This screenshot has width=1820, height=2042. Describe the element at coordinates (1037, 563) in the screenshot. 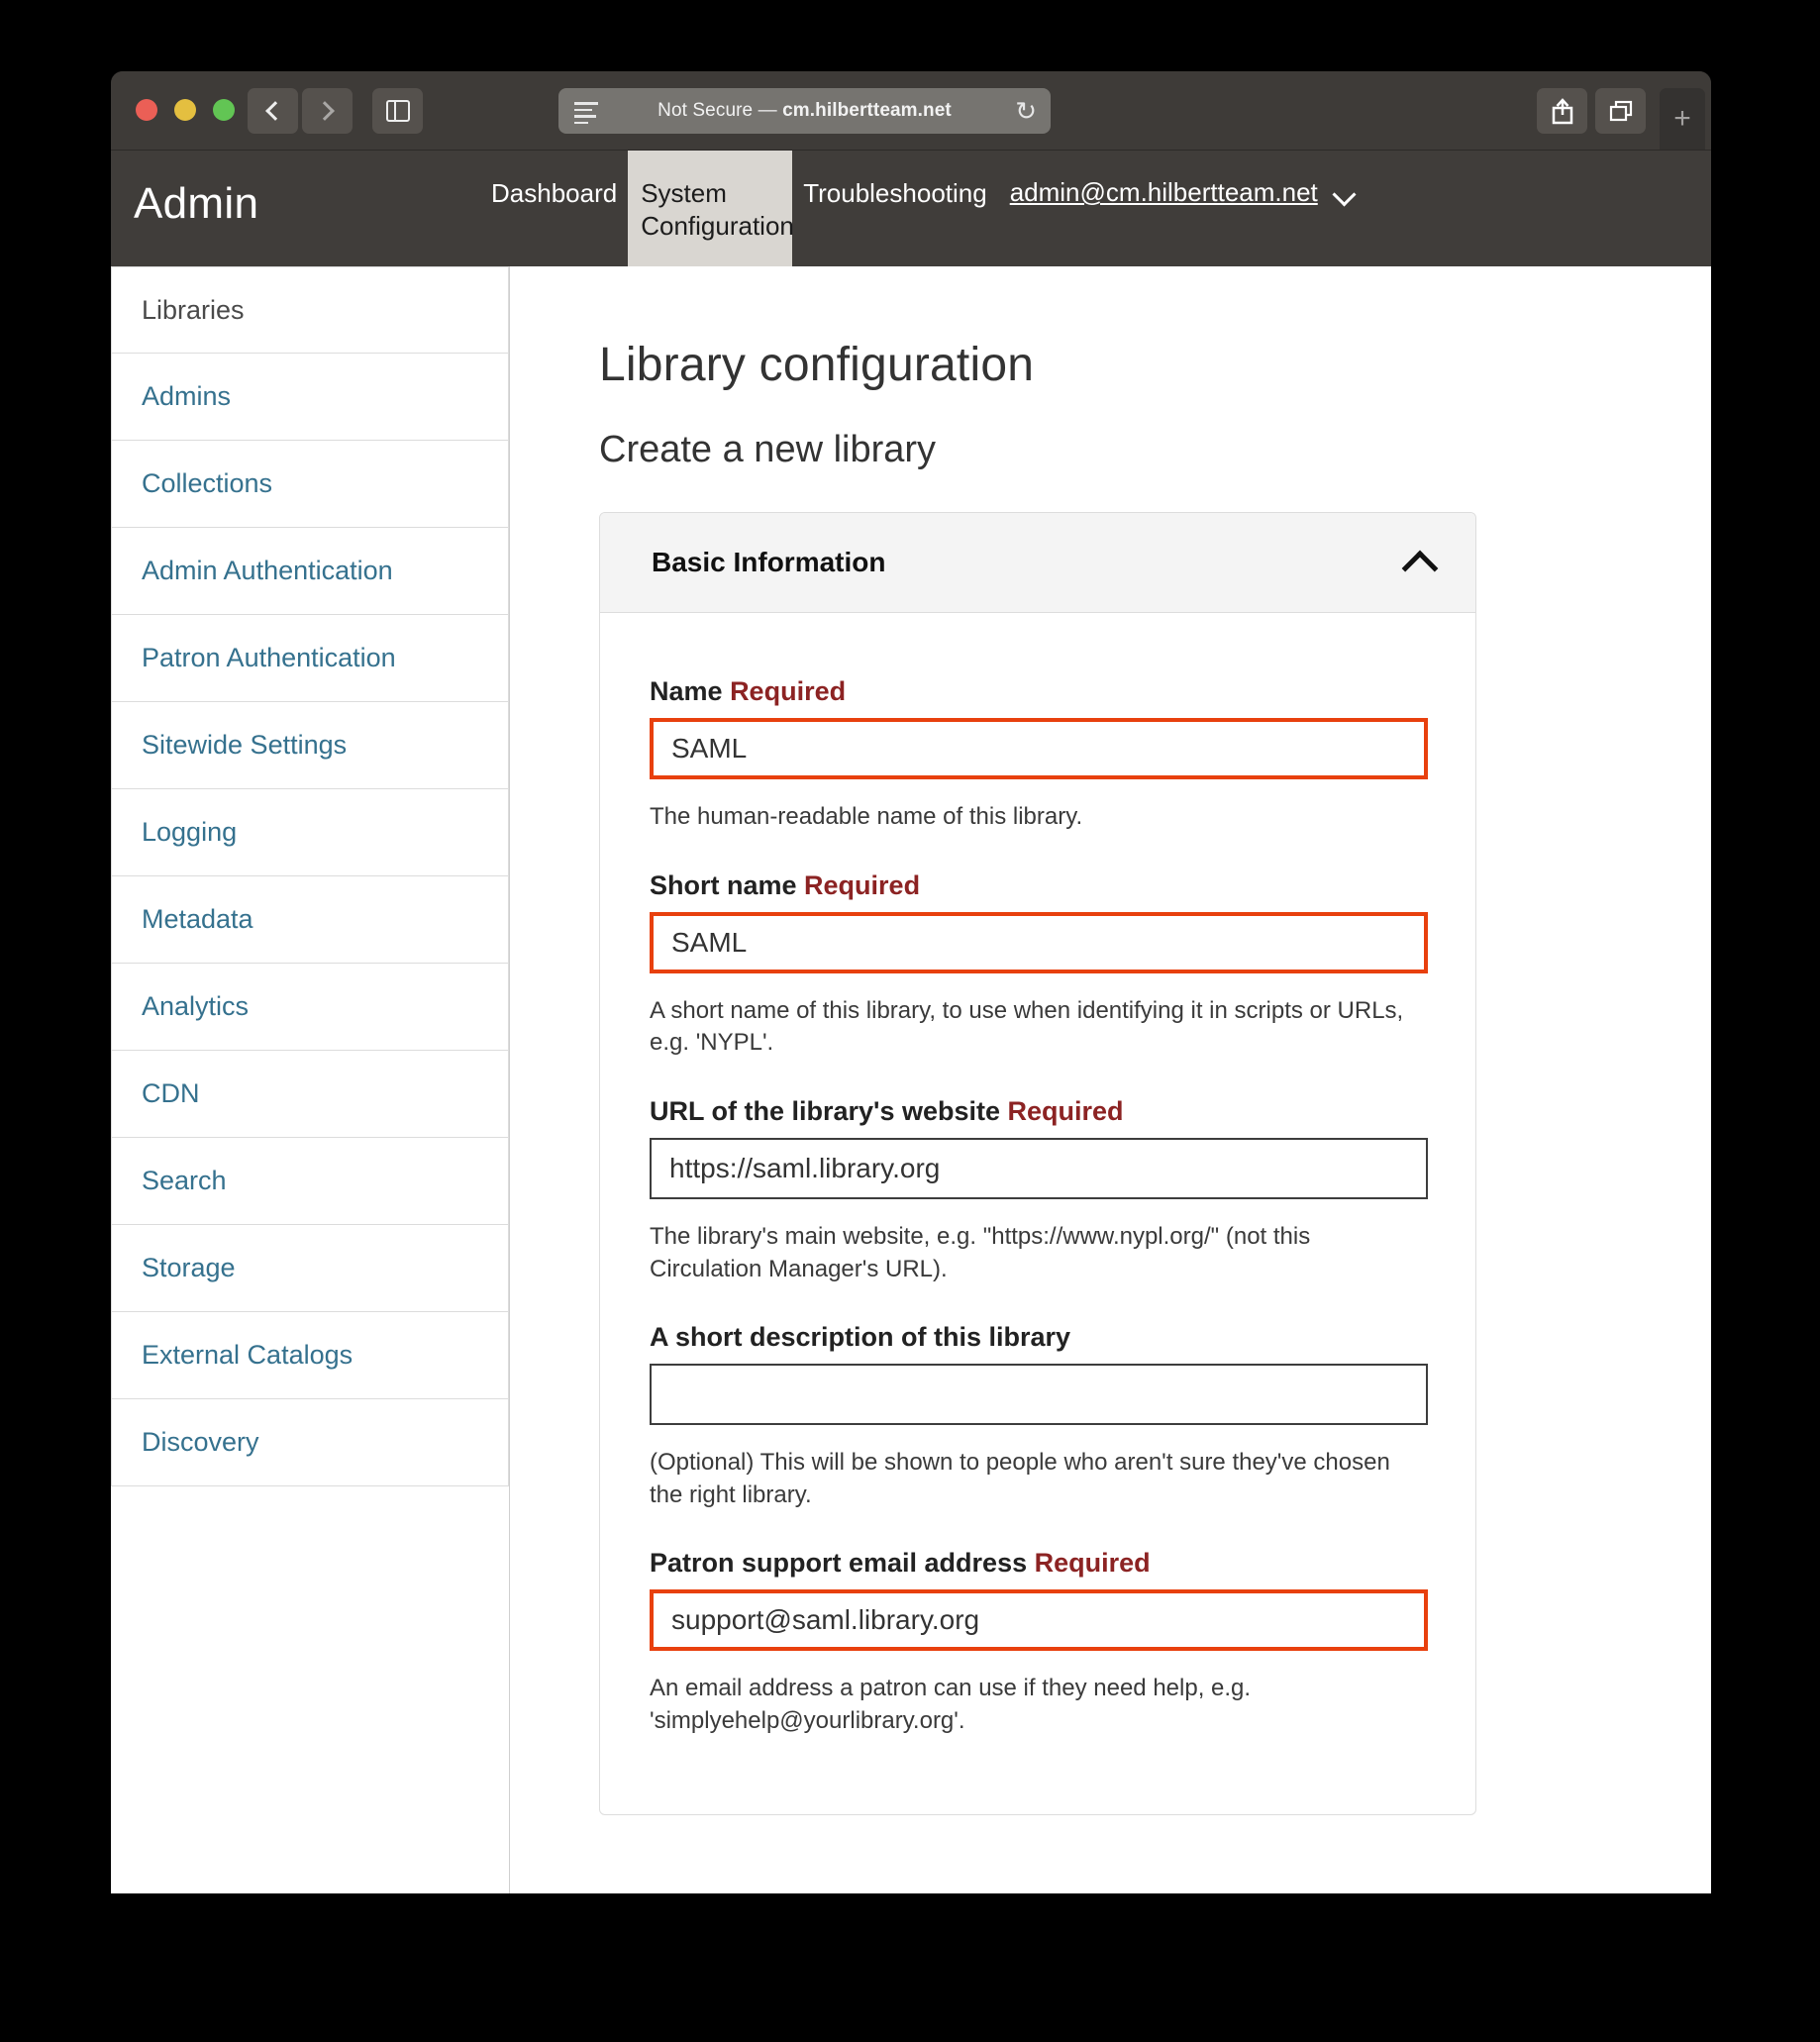

I see `panel-header: Basic Information` at that location.